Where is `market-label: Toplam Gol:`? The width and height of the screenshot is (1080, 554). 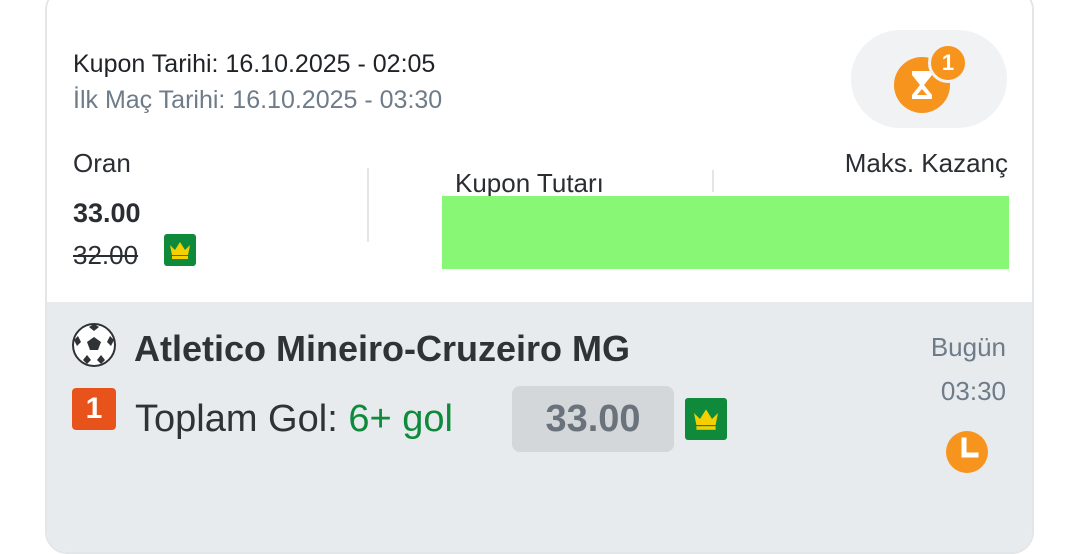
market-label: Toplam Gol: is located at coordinates (236, 419).